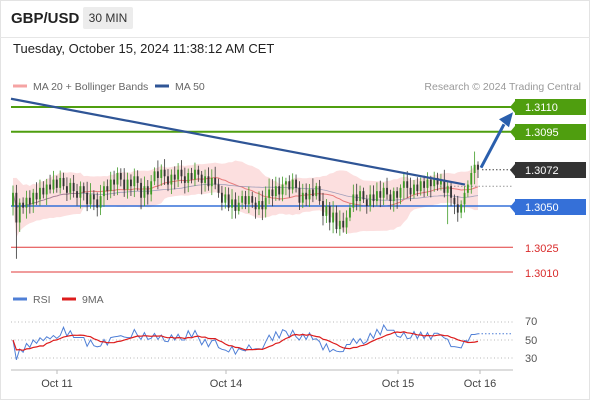 This screenshot has height=400, width=590. What do you see at coordinates (262, 340) in the screenshot?
I see `rsi-panel` at bounding box center [262, 340].